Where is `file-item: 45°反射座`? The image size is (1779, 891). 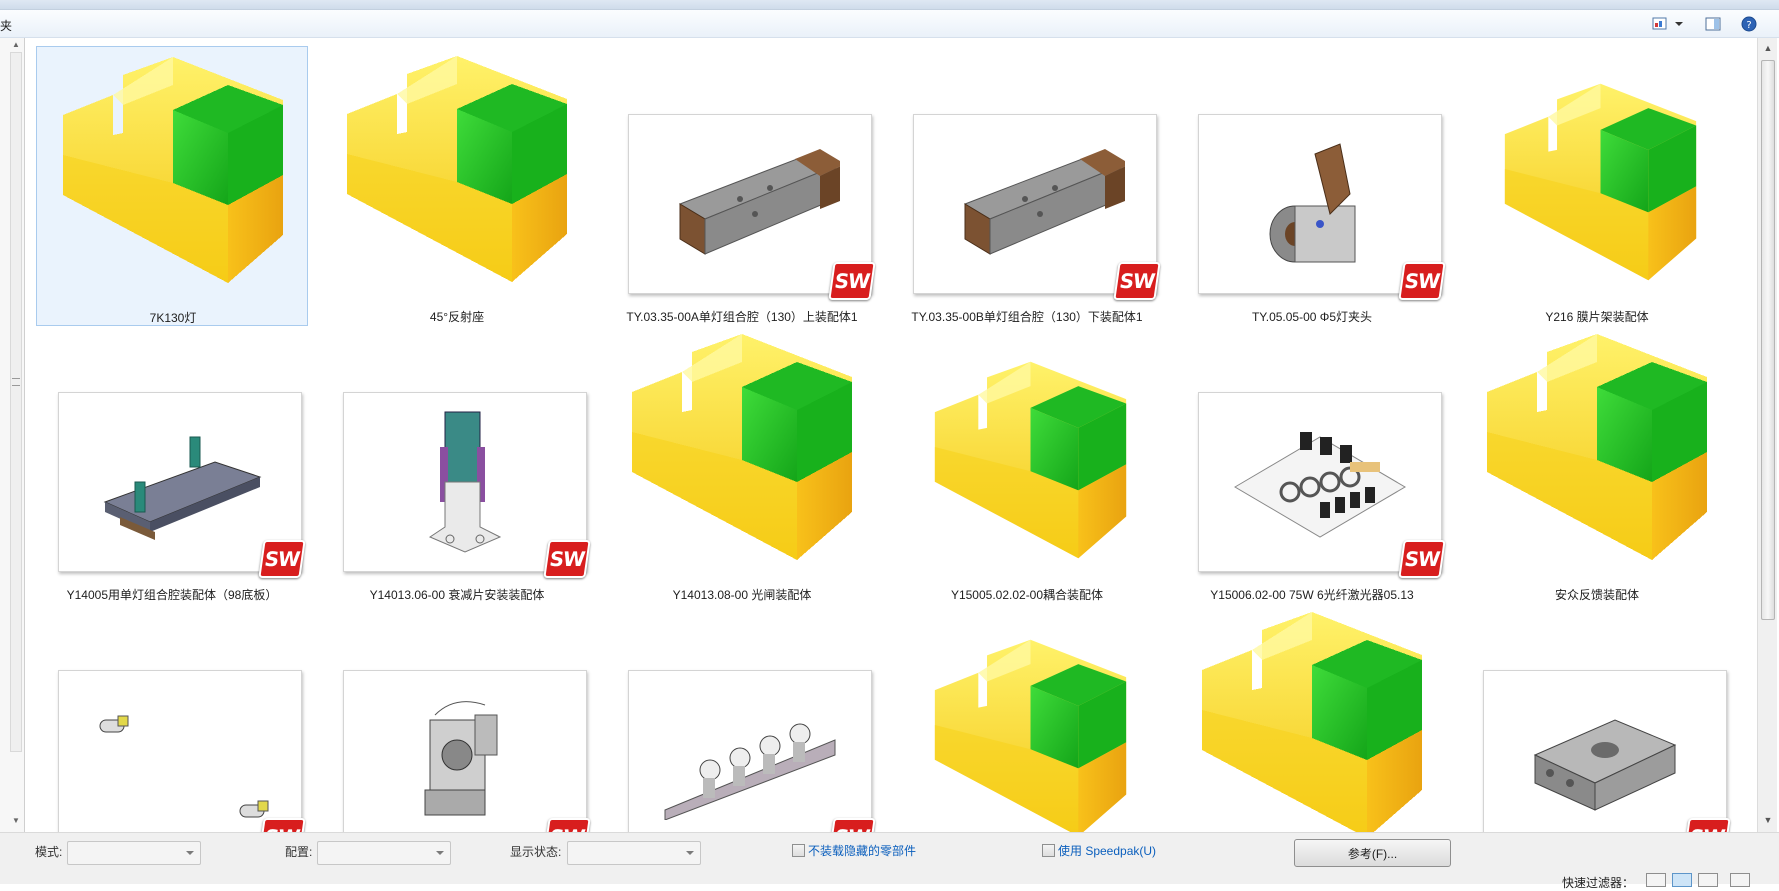
file-item: 45°反射座 is located at coordinates (457, 186).